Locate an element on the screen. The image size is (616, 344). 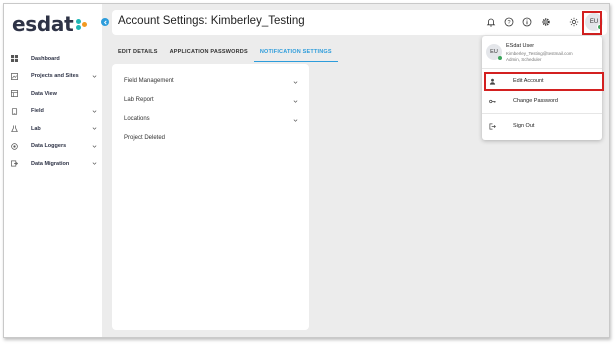
collapse-sidebar-button is located at coordinates (105, 22).